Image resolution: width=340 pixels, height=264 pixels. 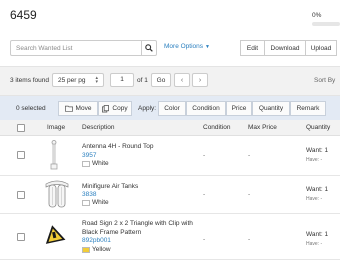 I want to click on search-icon, so click(x=149, y=48).